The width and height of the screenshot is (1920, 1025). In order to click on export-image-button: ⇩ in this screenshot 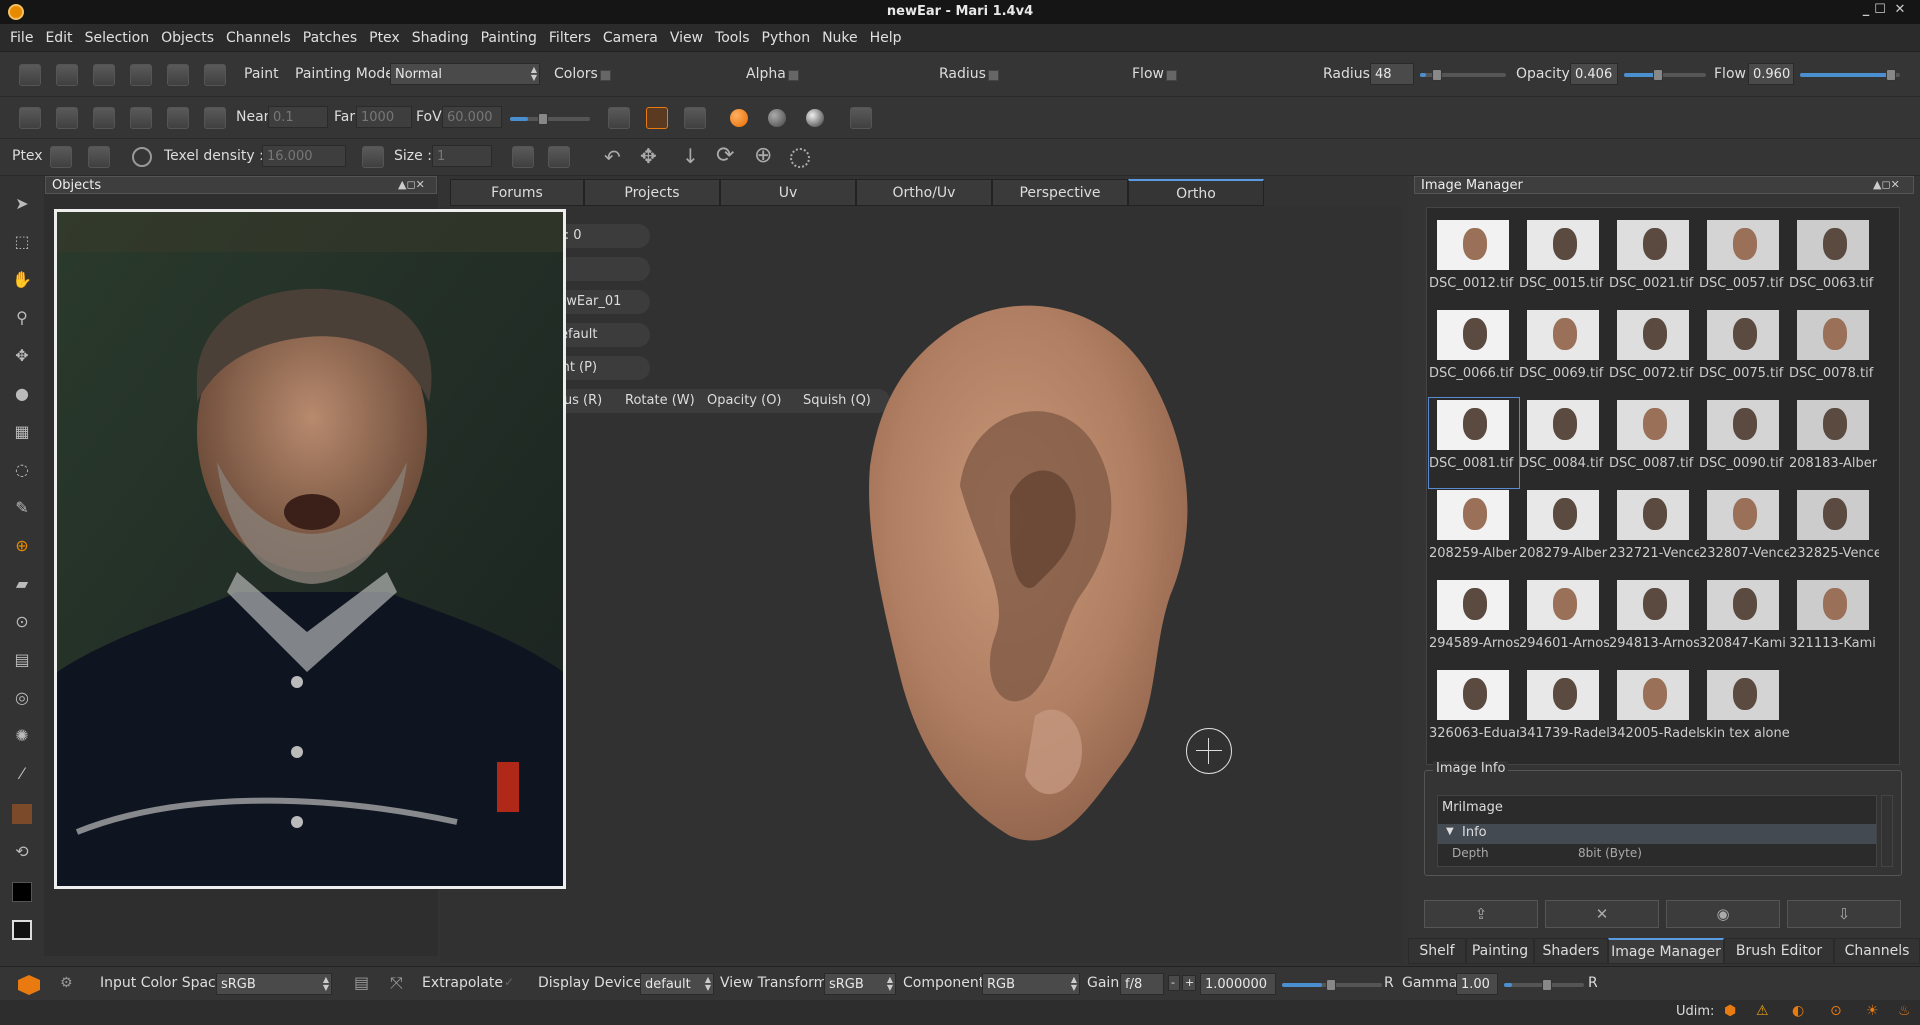, I will do `click(1844, 914)`.